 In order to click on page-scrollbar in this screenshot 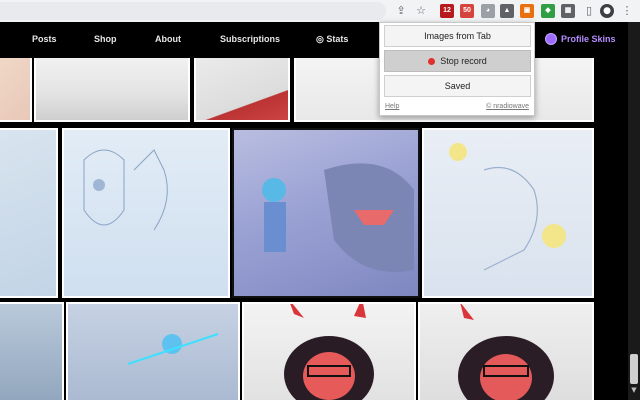, I will do `click(634, 211)`.